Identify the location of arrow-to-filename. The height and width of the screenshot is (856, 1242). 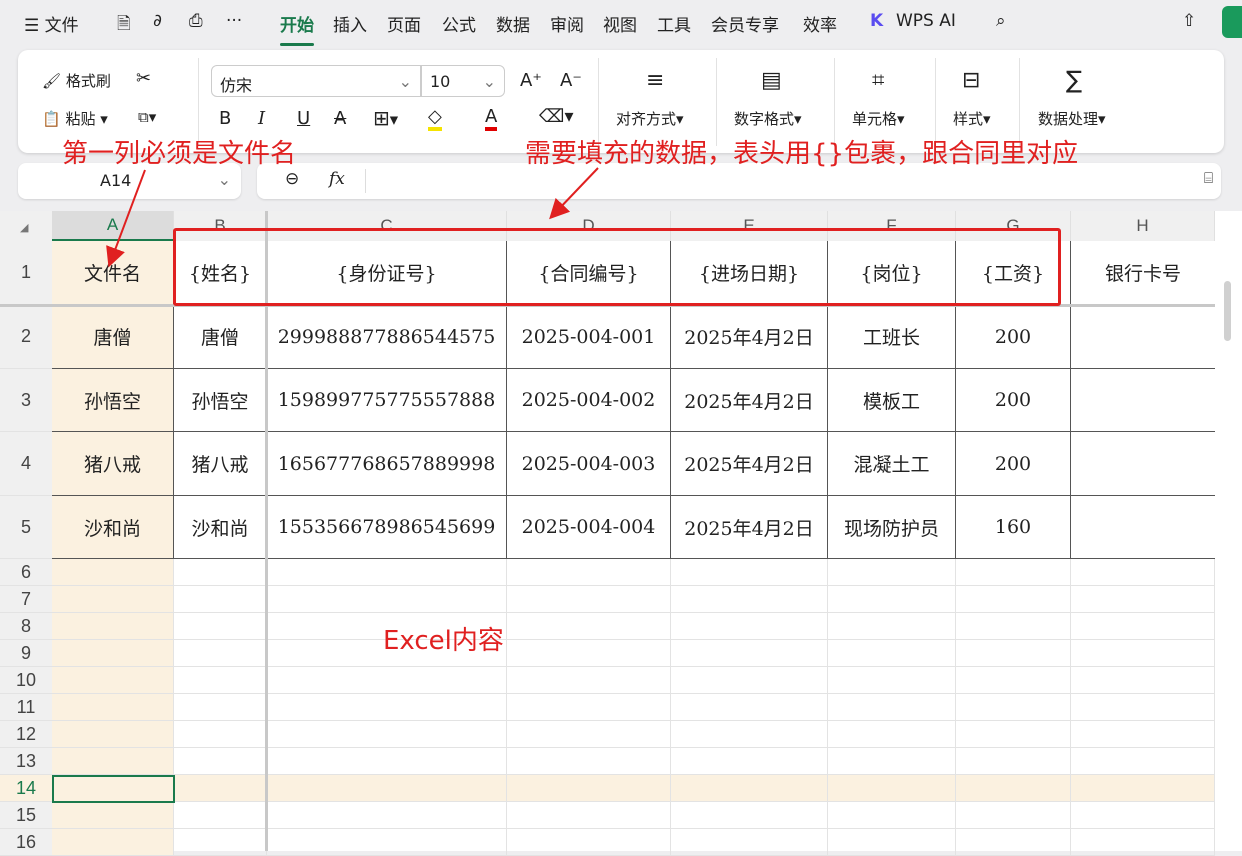
(126, 218).